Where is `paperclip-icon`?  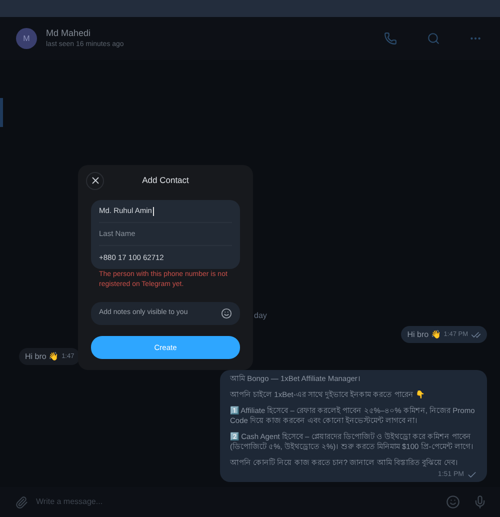 paperclip-icon is located at coordinates (21, 502).